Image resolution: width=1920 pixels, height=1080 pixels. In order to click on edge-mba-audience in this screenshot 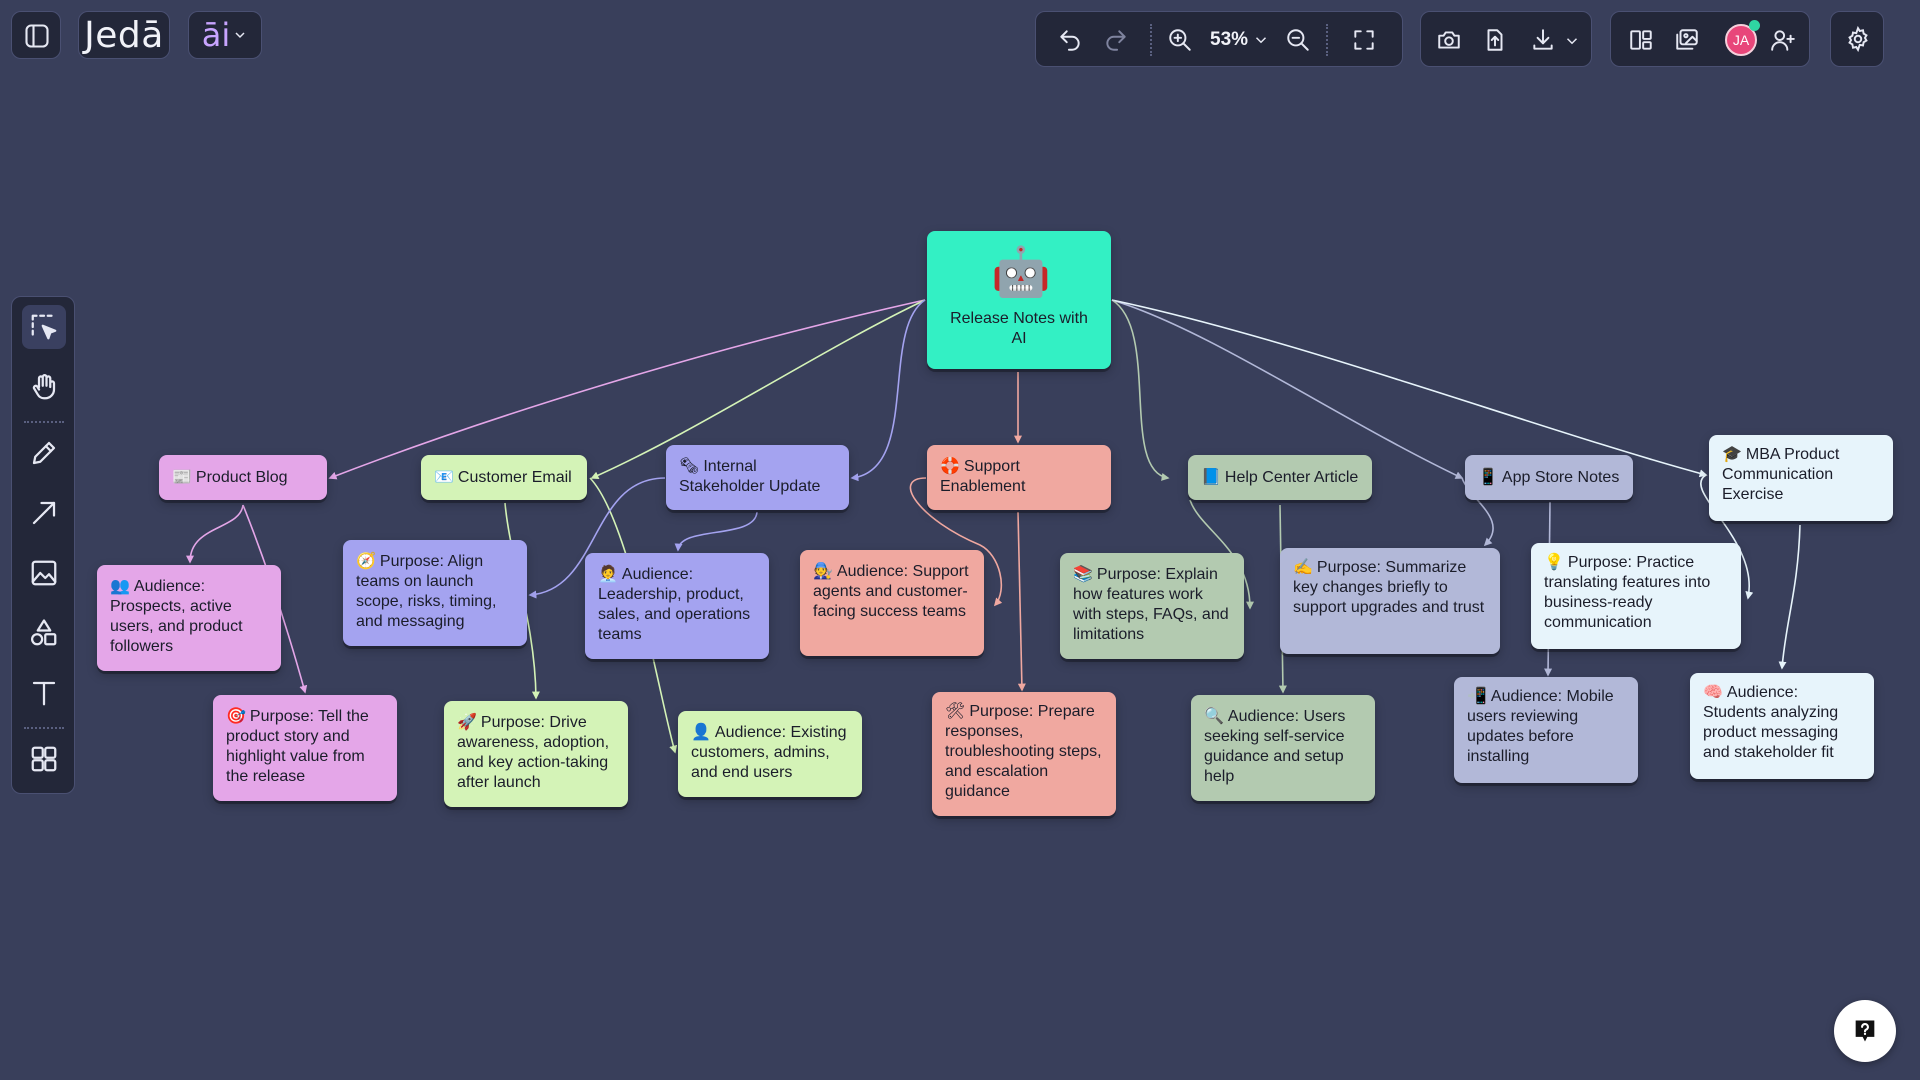, I will do `click(1789, 597)`.